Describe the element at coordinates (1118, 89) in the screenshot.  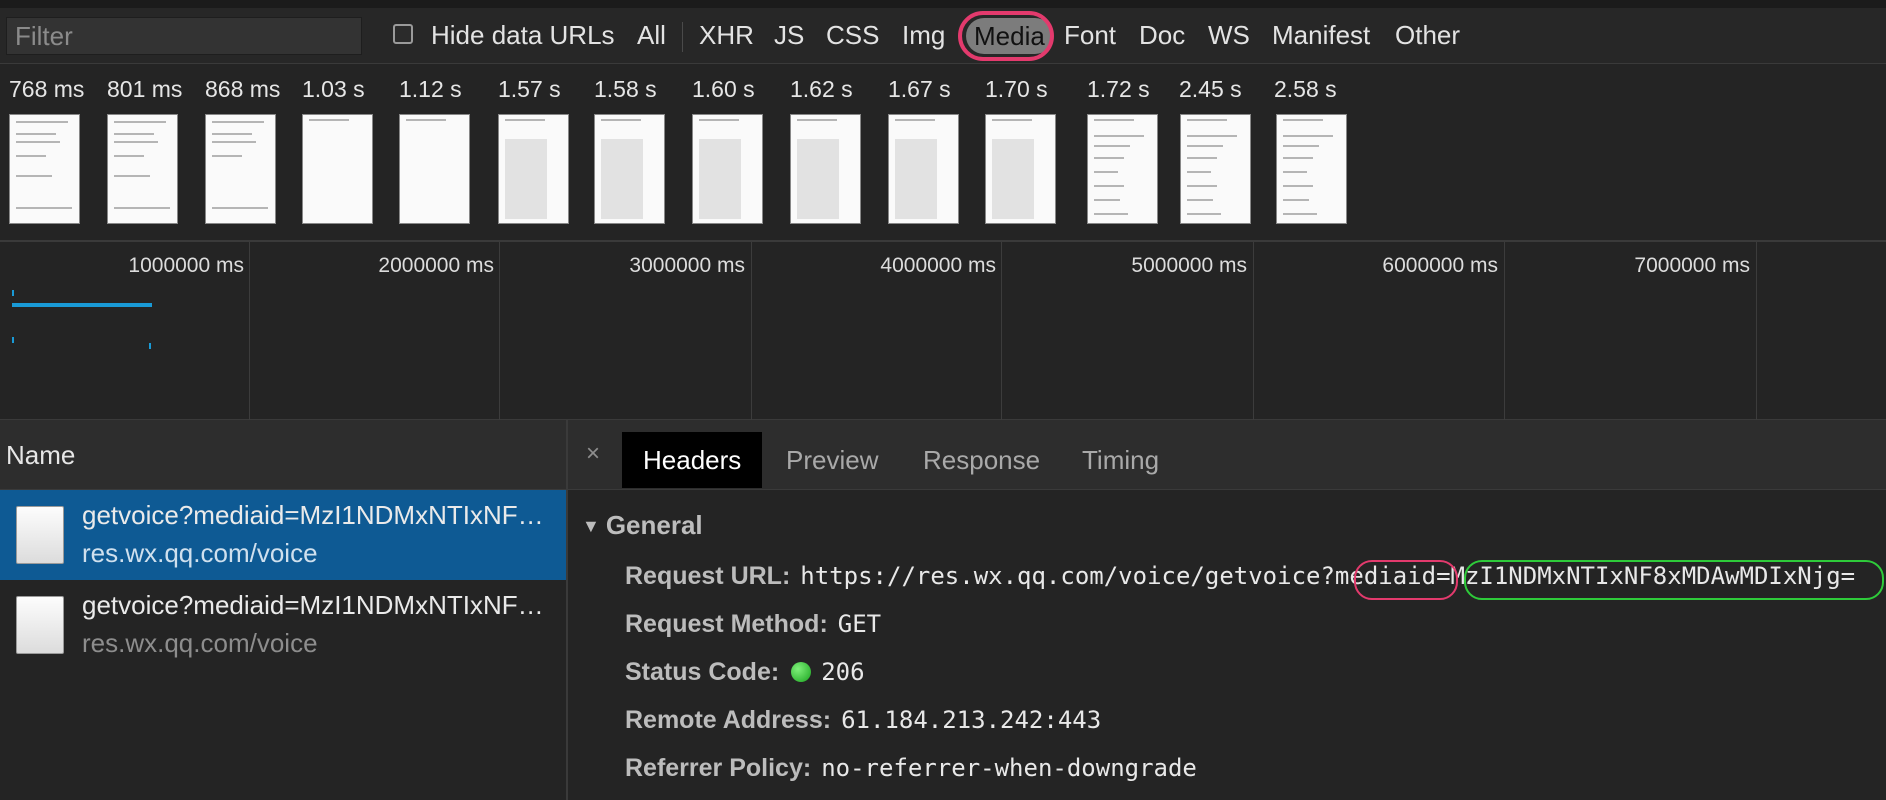
I see `frame-time: 1.72 s` at that location.